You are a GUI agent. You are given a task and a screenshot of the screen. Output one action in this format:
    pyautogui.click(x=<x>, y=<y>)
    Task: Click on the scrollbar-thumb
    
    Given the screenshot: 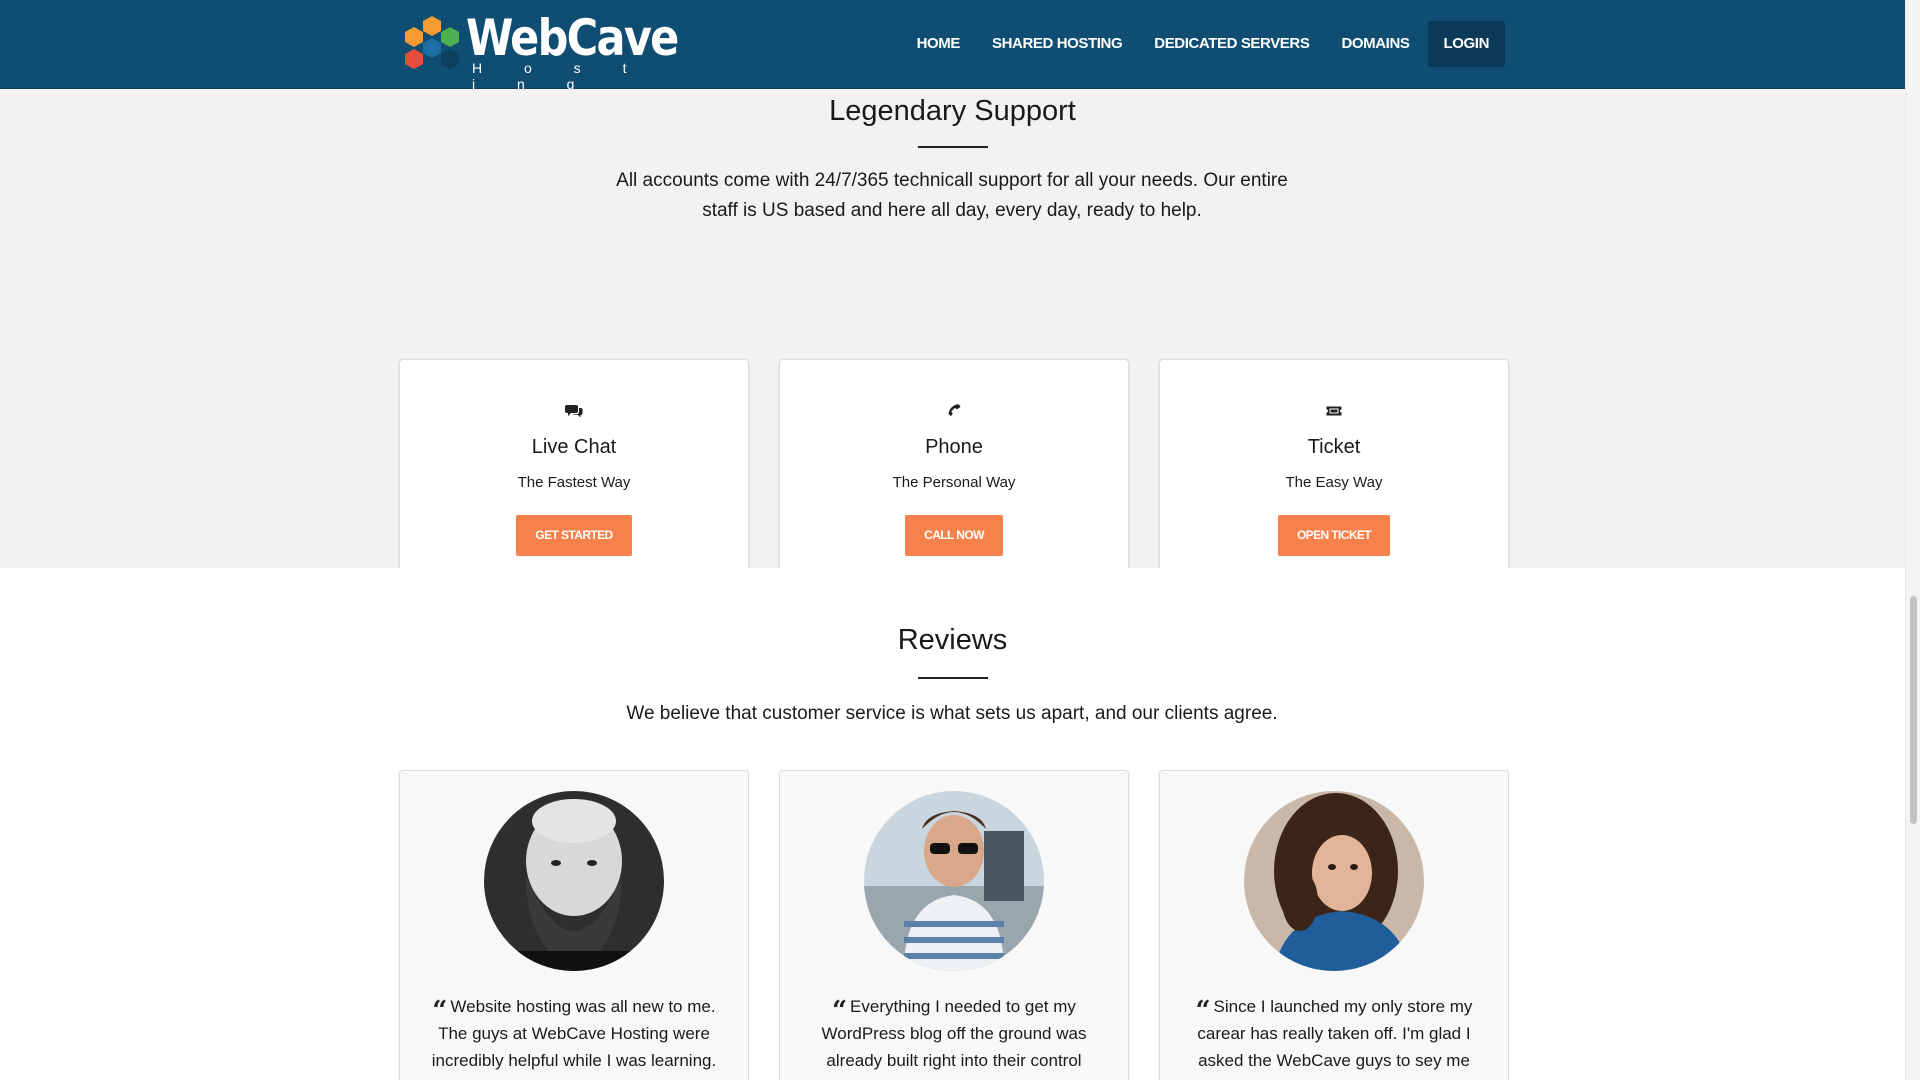 What is the action you would take?
    pyautogui.click(x=1913, y=710)
    